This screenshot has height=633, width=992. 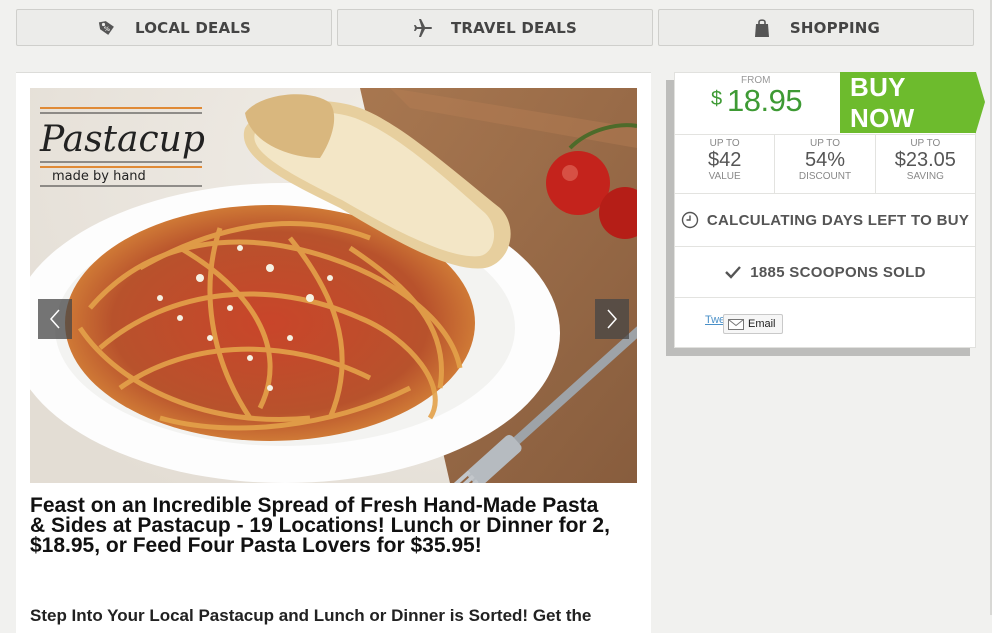 I want to click on category-label: TRAVEL DEALS, so click(x=514, y=27).